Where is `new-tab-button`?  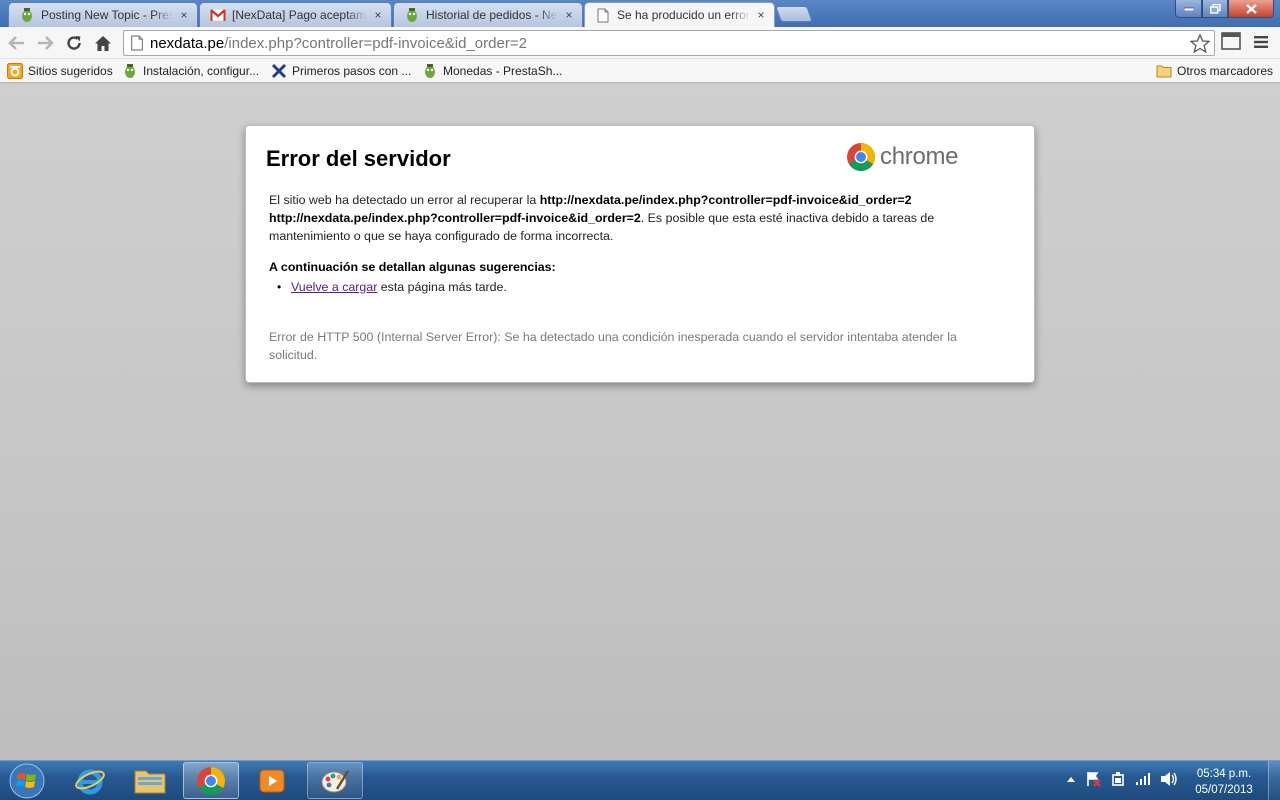
new-tab-button is located at coordinates (794, 14).